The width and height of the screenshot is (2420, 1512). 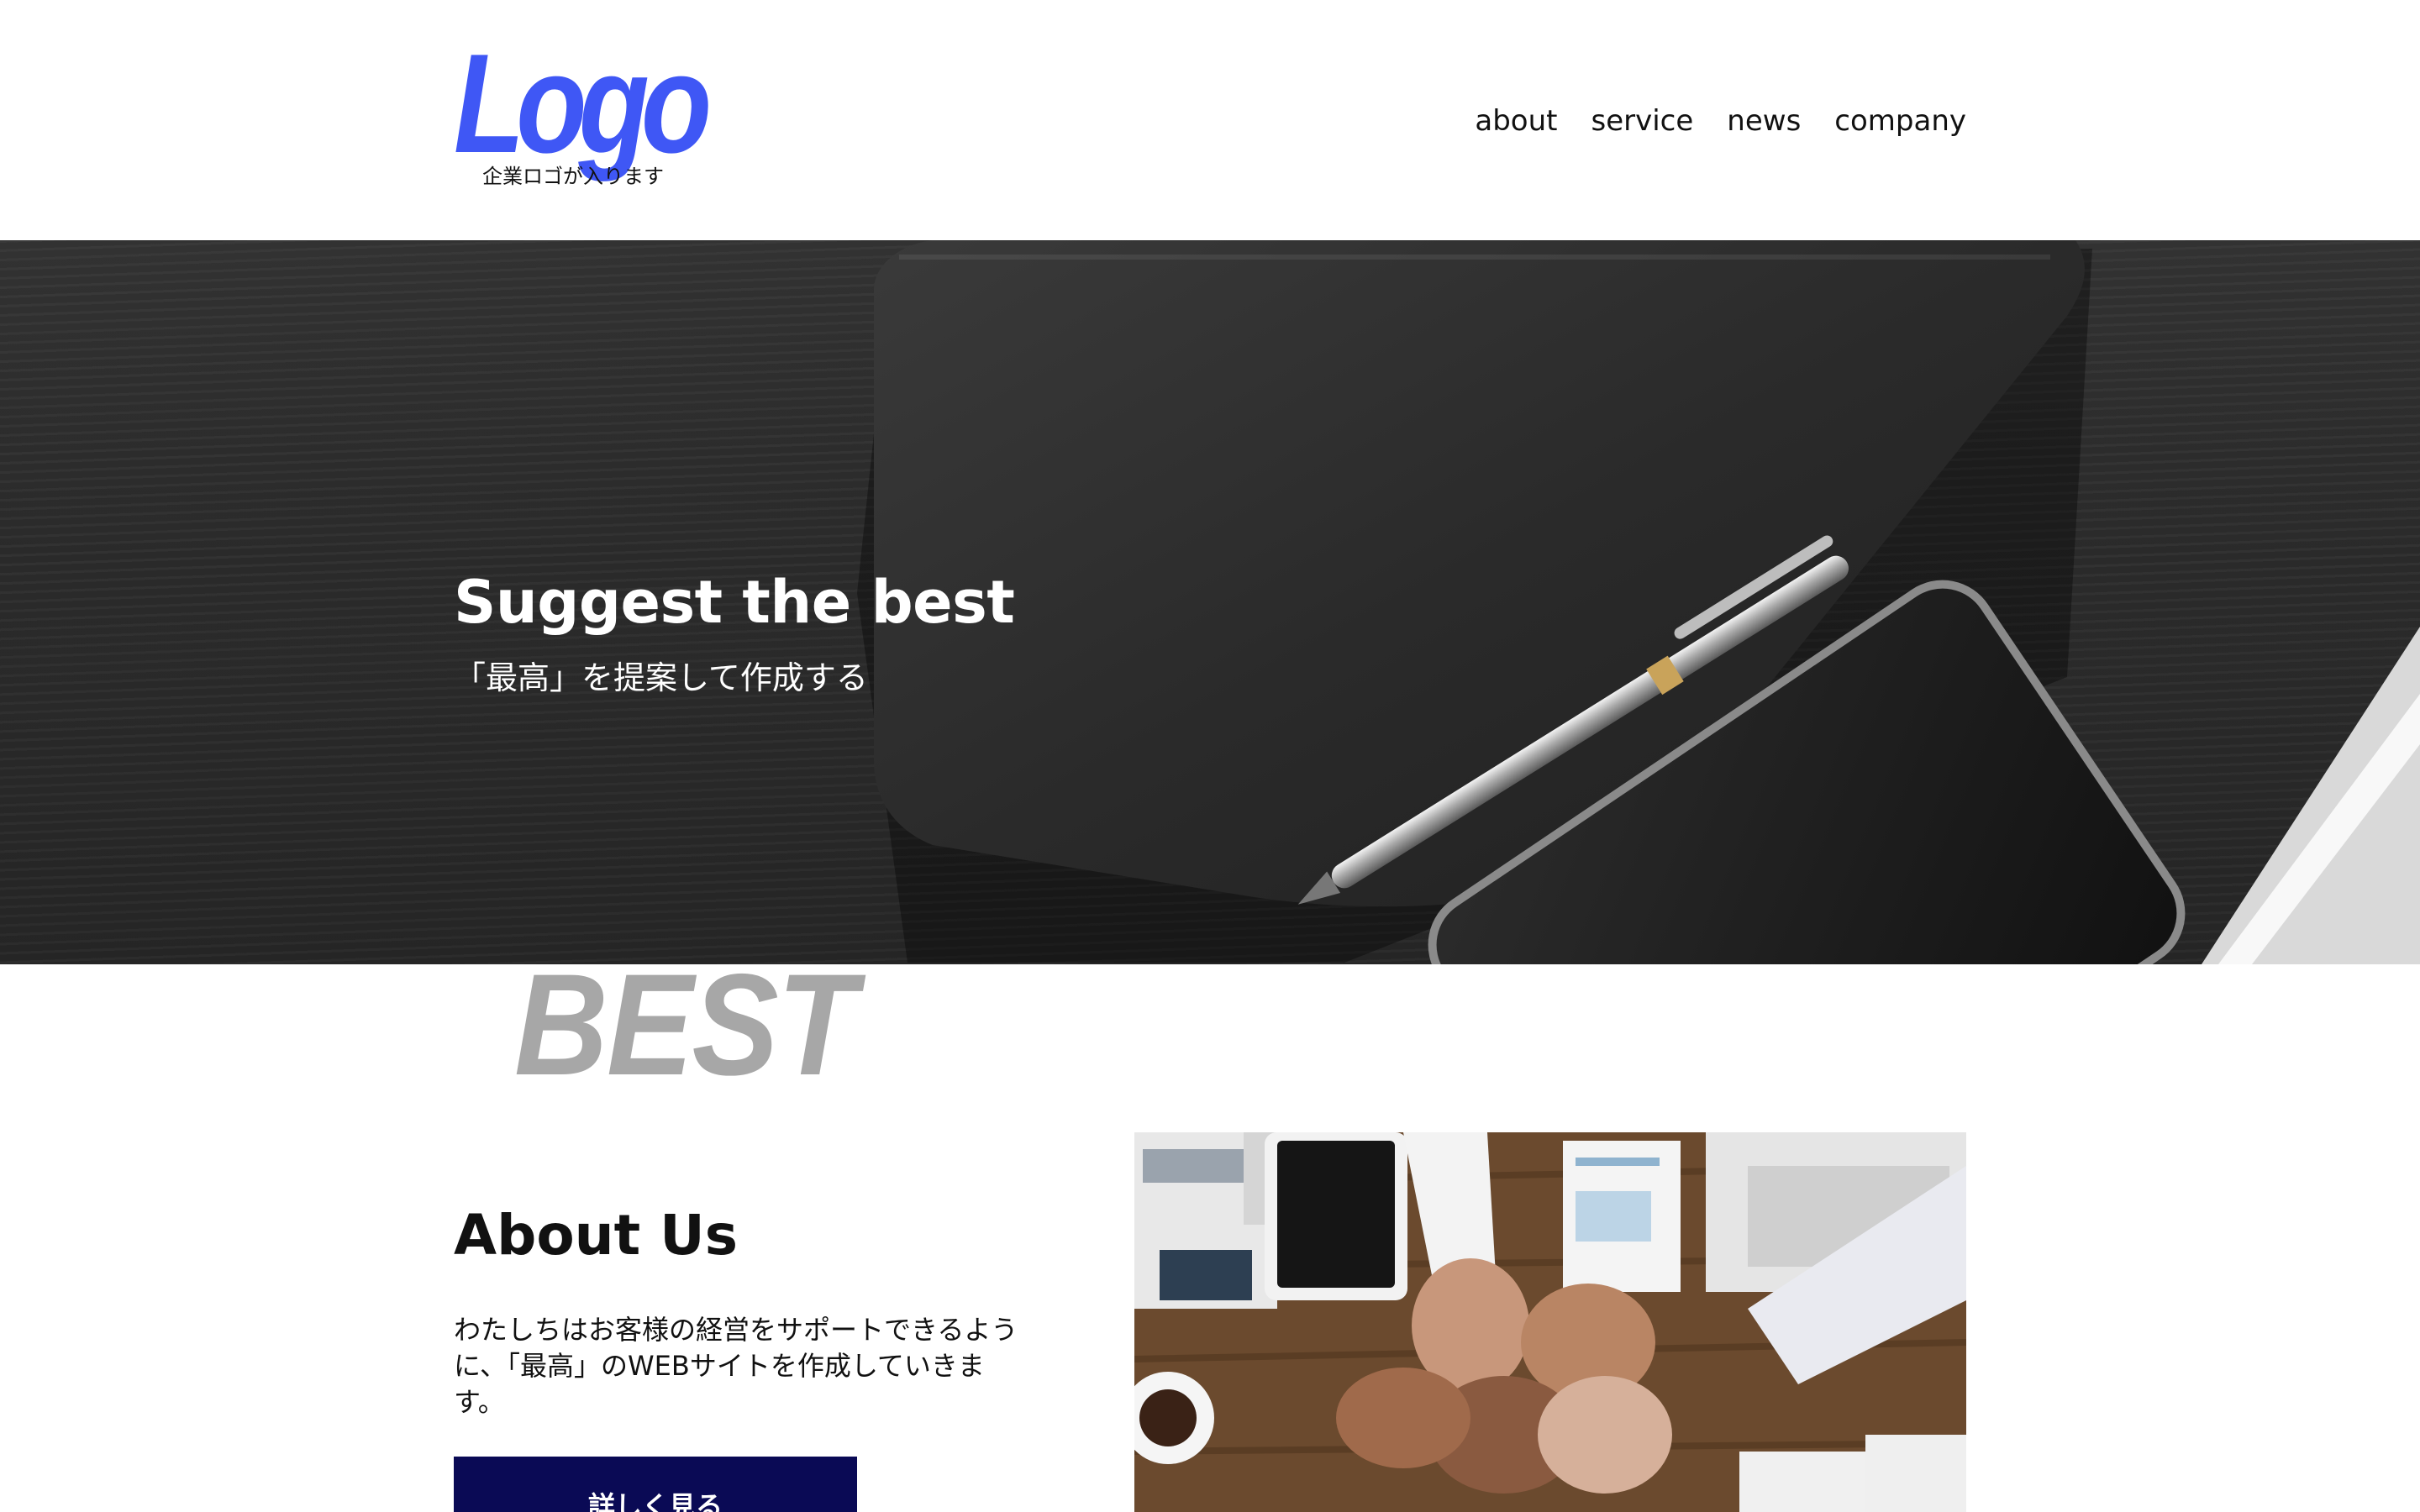 I want to click on nav-link-service: service, so click(x=1643, y=121).